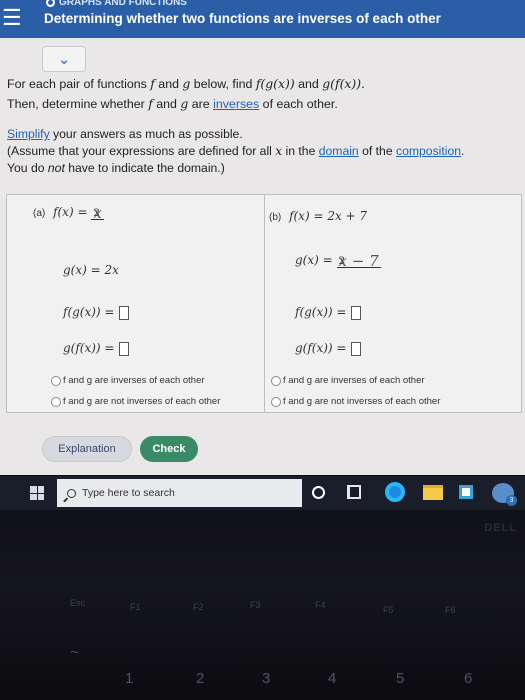 The width and height of the screenshot is (525, 700). What do you see at coordinates (266, 678) in the screenshot?
I see `key-label: 3` at bounding box center [266, 678].